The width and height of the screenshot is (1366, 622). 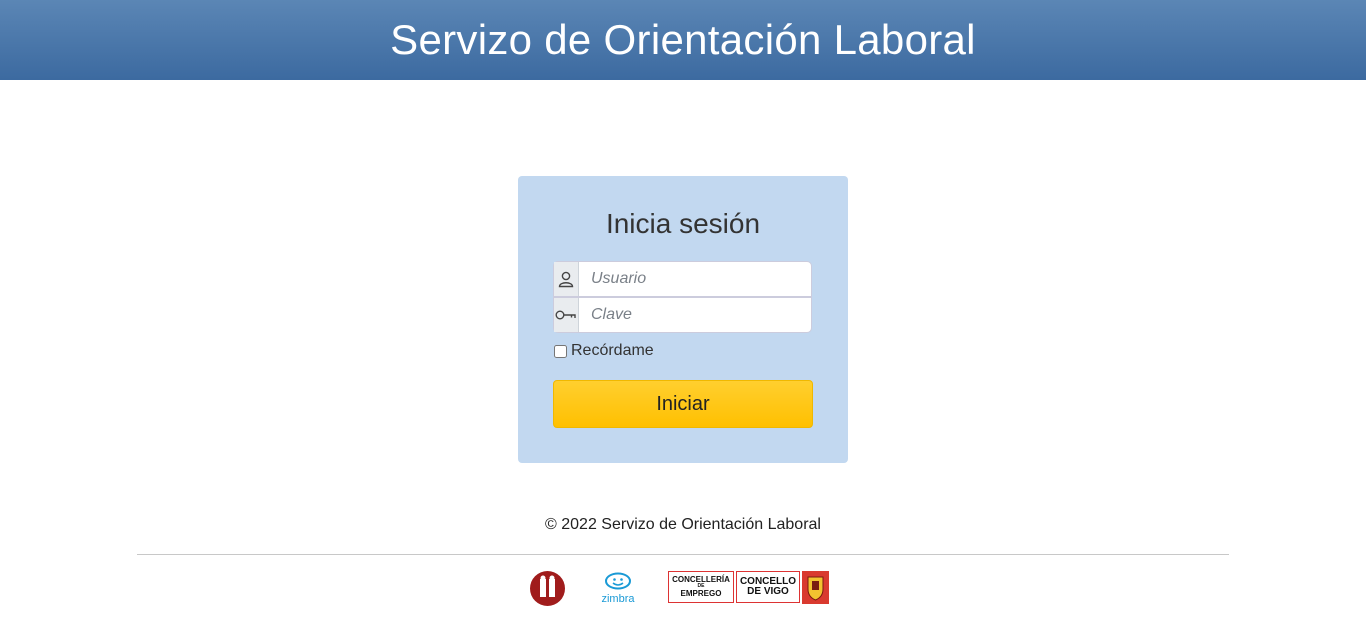 What do you see at coordinates (695, 279) in the screenshot?
I see `username-input` at bounding box center [695, 279].